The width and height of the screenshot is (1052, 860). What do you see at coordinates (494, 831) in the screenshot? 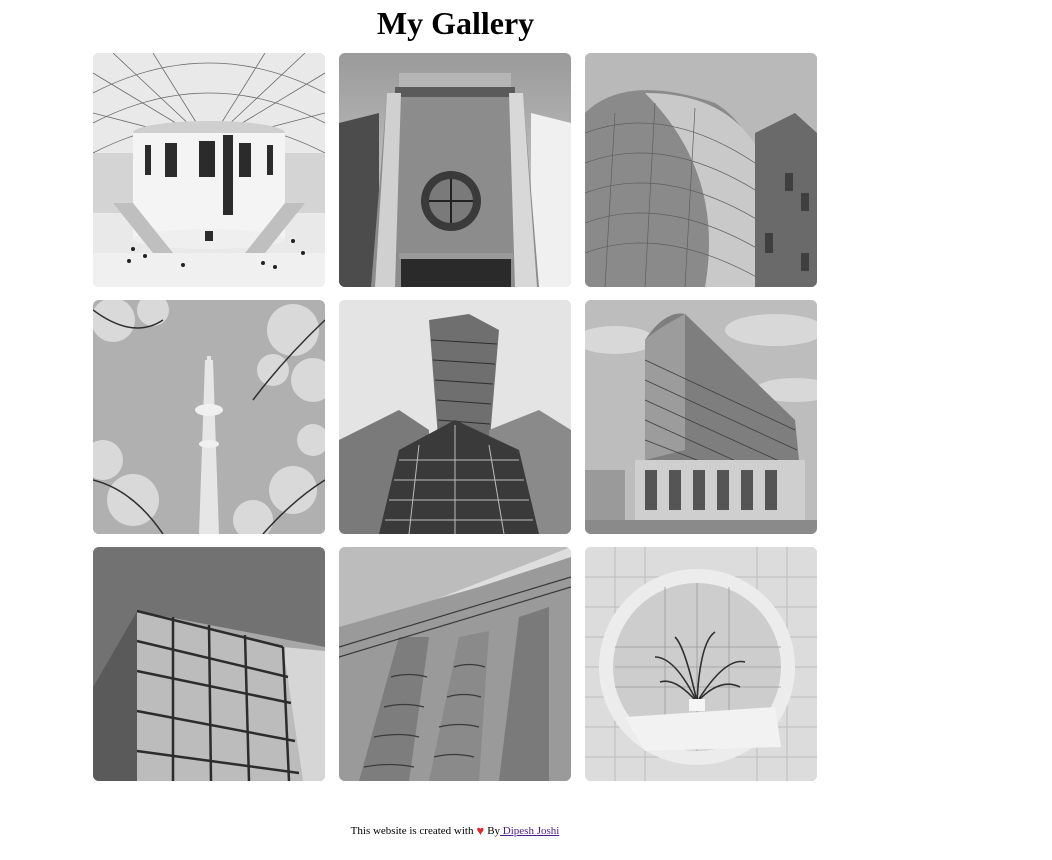
I see `footer-by-text: By` at bounding box center [494, 831].